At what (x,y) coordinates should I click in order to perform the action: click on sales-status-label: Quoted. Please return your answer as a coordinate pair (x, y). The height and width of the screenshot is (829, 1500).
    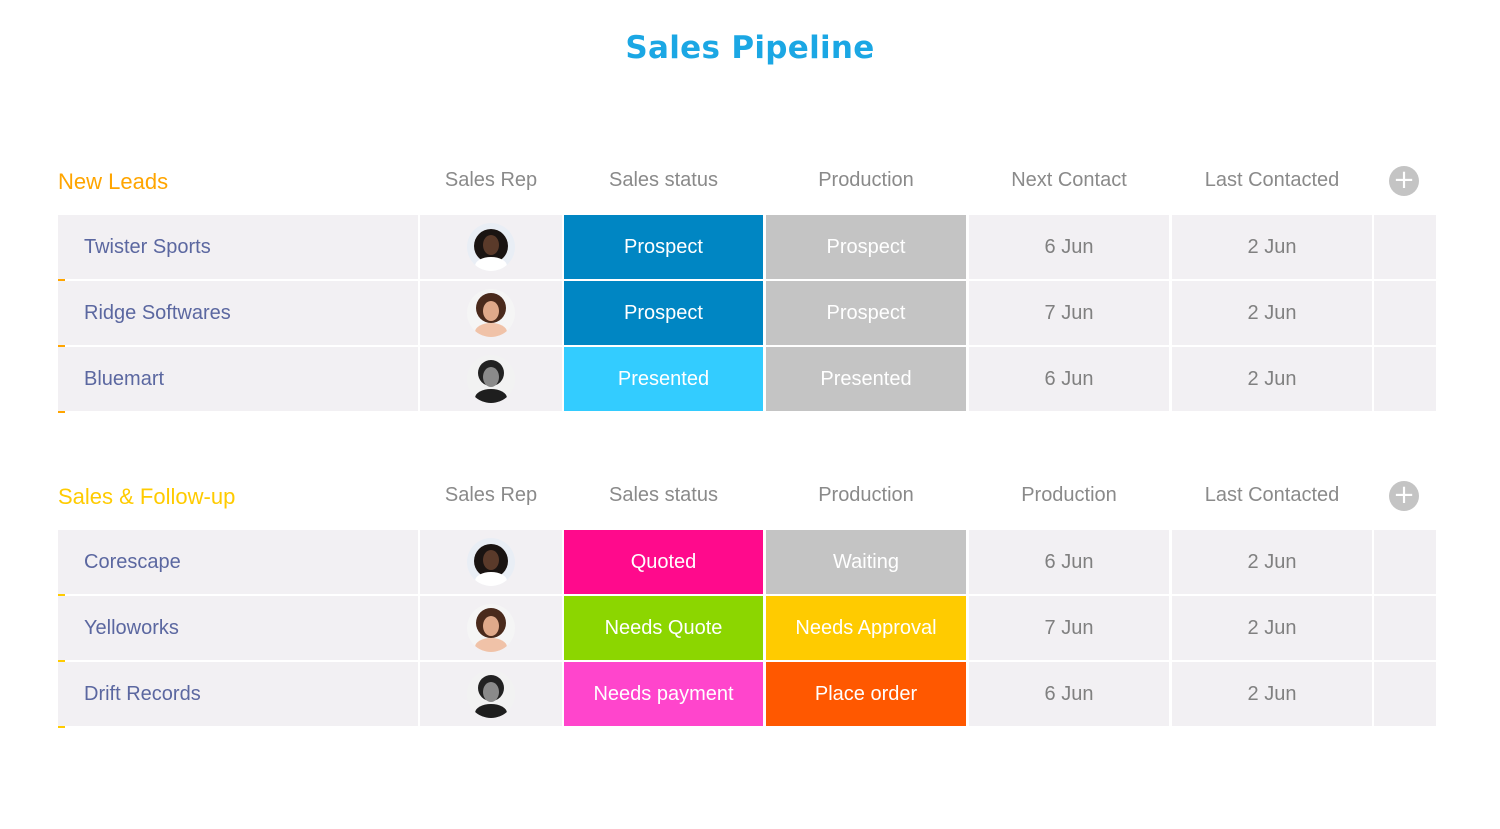
    Looking at the image, I should click on (663, 561).